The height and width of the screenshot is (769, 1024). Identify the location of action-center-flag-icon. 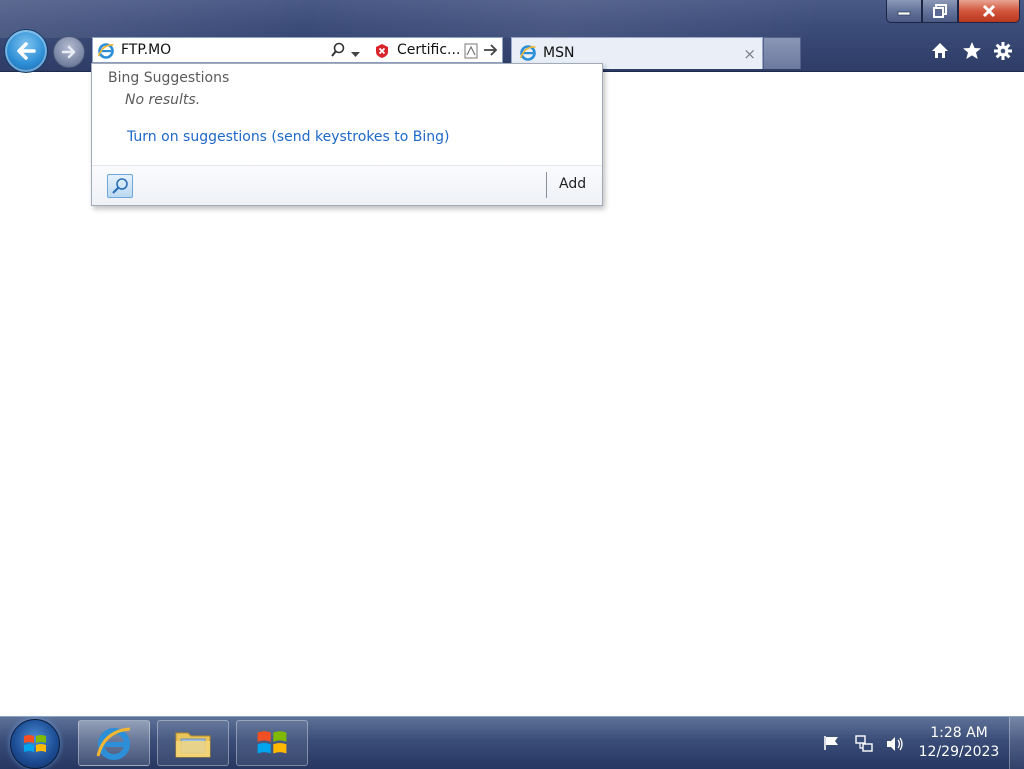
(832, 745).